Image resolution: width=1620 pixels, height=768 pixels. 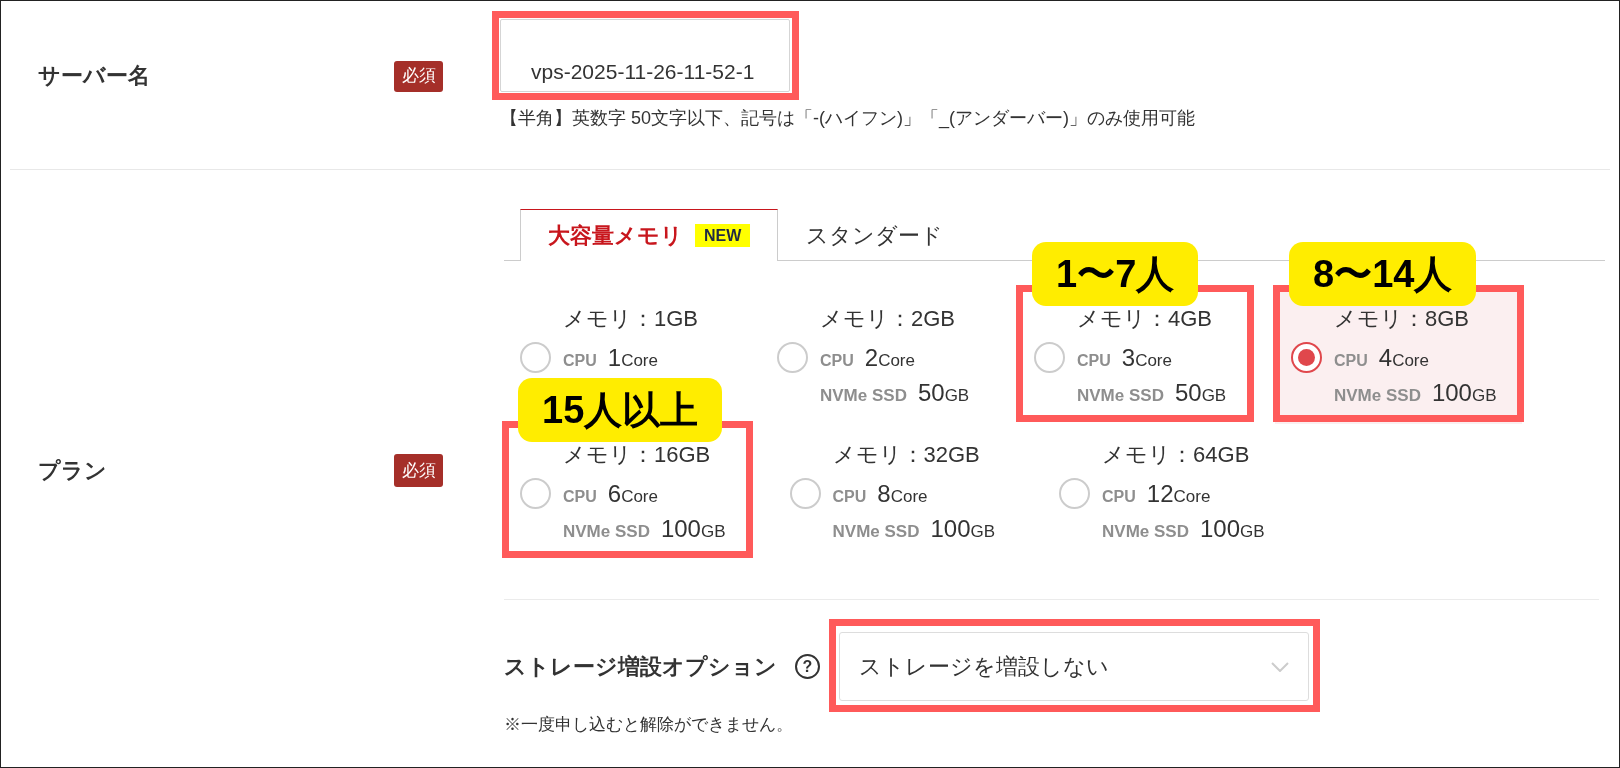 What do you see at coordinates (632, 493) in the screenshot?
I see `cpu-value: 6Core` at bounding box center [632, 493].